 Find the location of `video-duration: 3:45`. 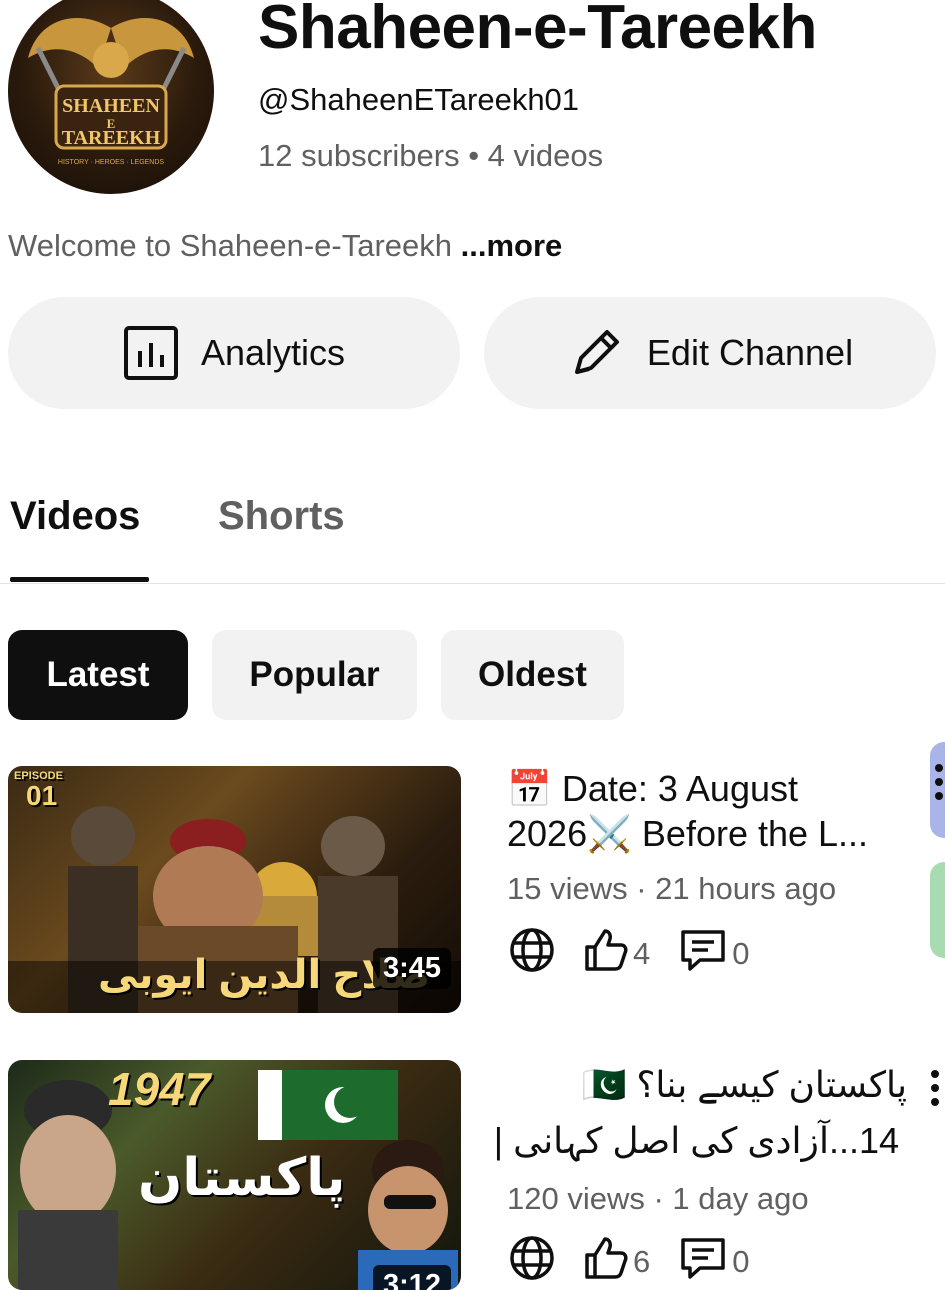

video-duration: 3:45 is located at coordinates (411, 968).